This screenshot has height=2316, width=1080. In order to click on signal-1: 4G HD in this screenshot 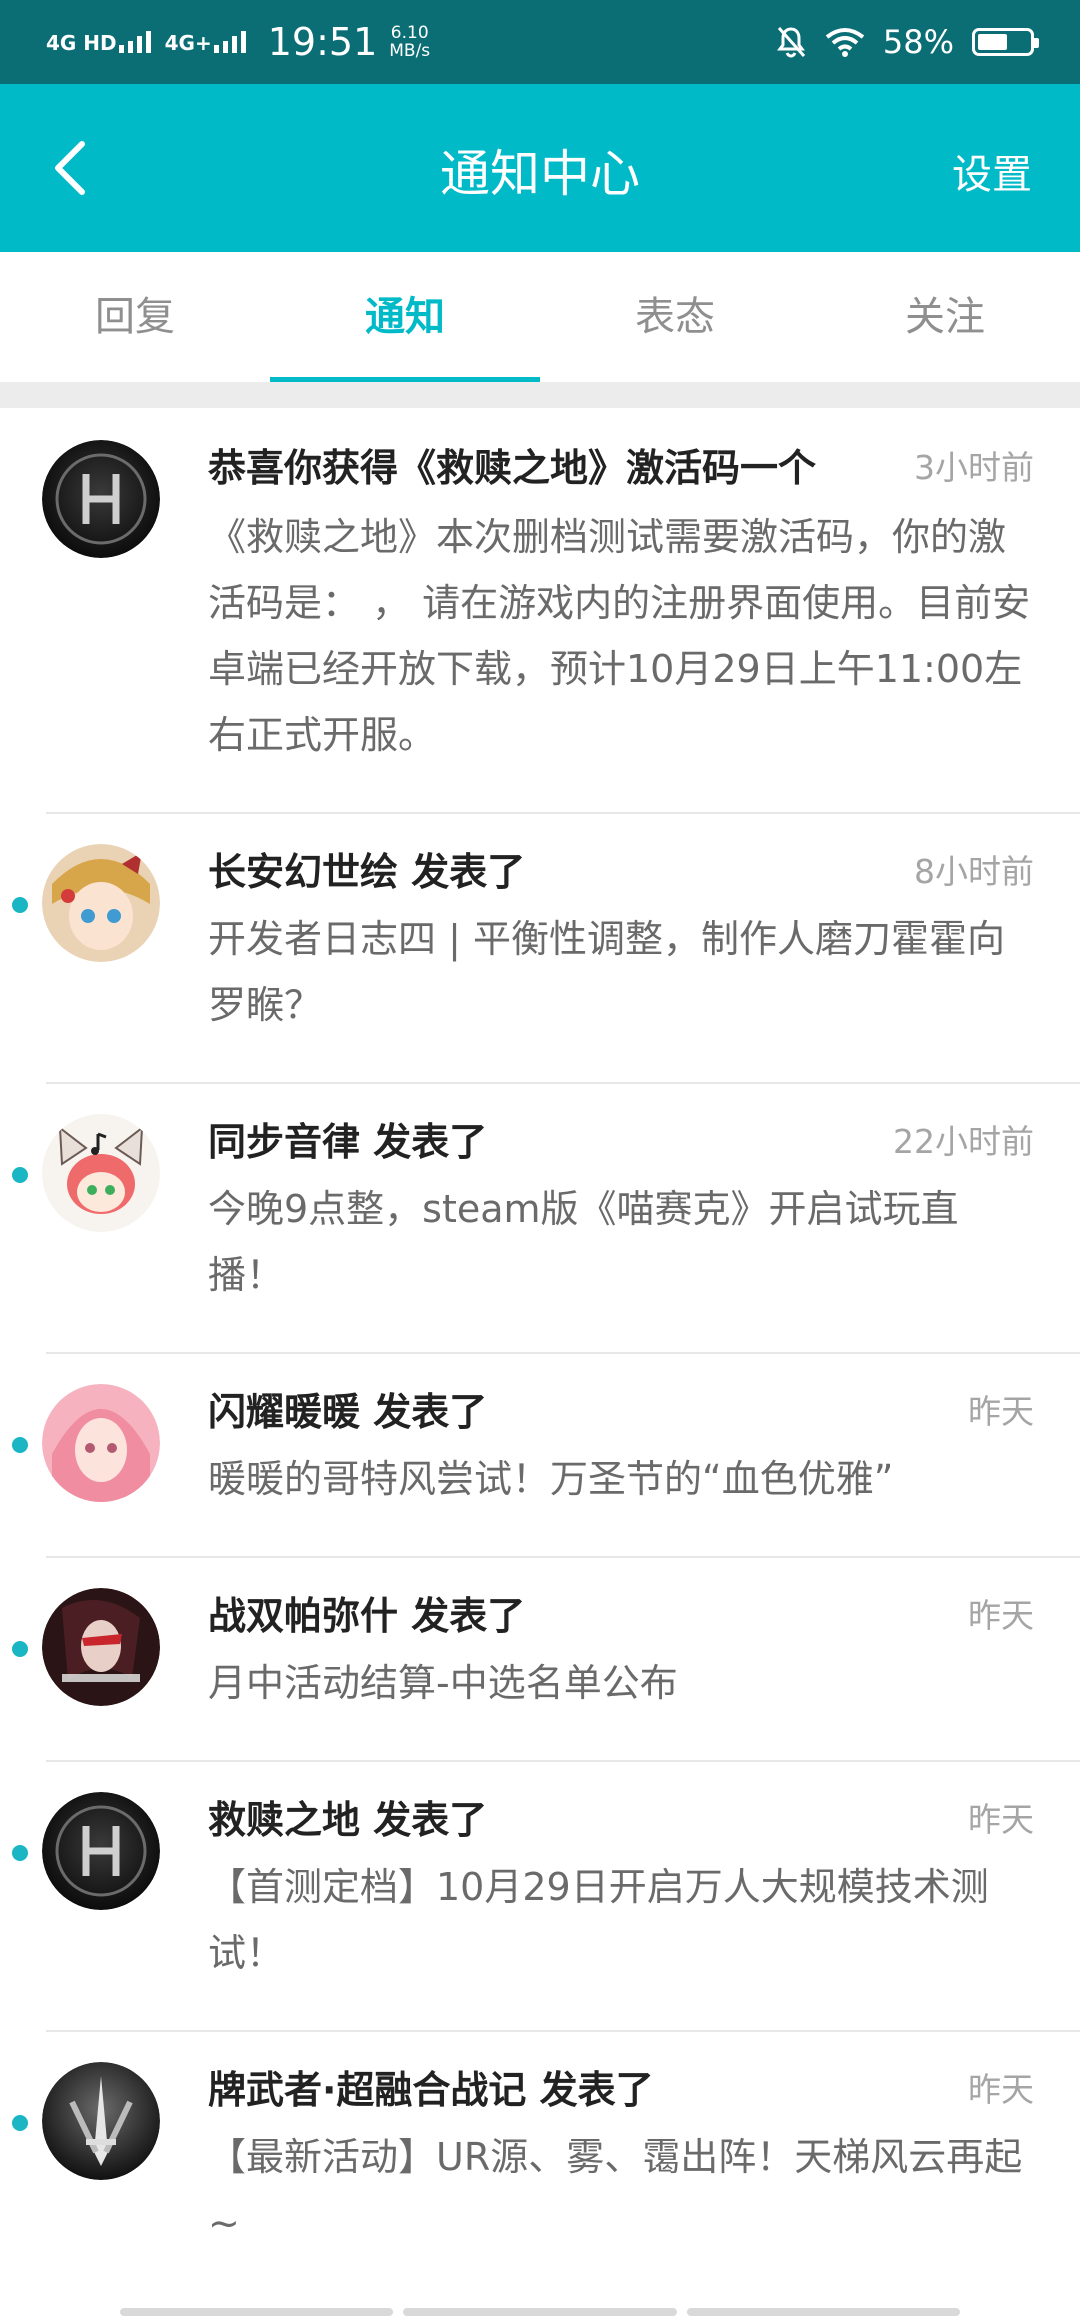, I will do `click(98, 42)`.